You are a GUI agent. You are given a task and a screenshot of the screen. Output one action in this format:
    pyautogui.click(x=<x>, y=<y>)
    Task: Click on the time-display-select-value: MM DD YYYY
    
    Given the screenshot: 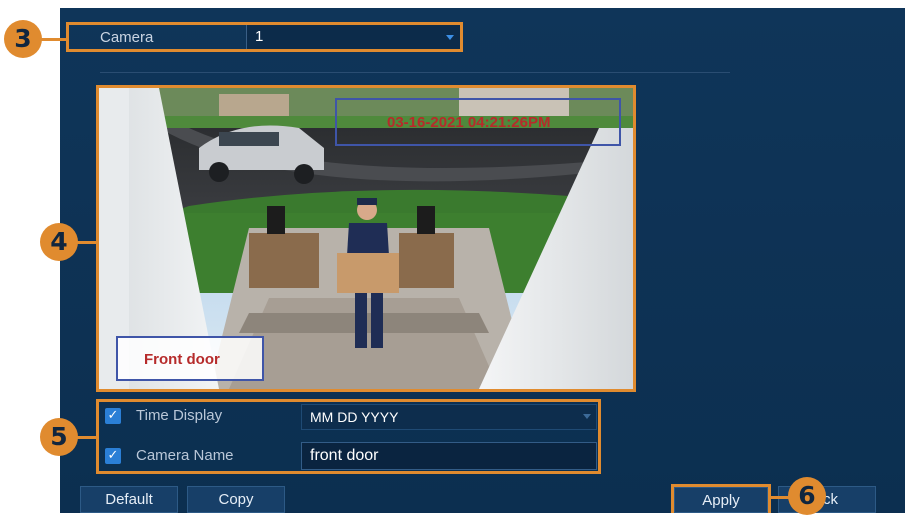 What is the action you would take?
    pyautogui.click(x=354, y=417)
    